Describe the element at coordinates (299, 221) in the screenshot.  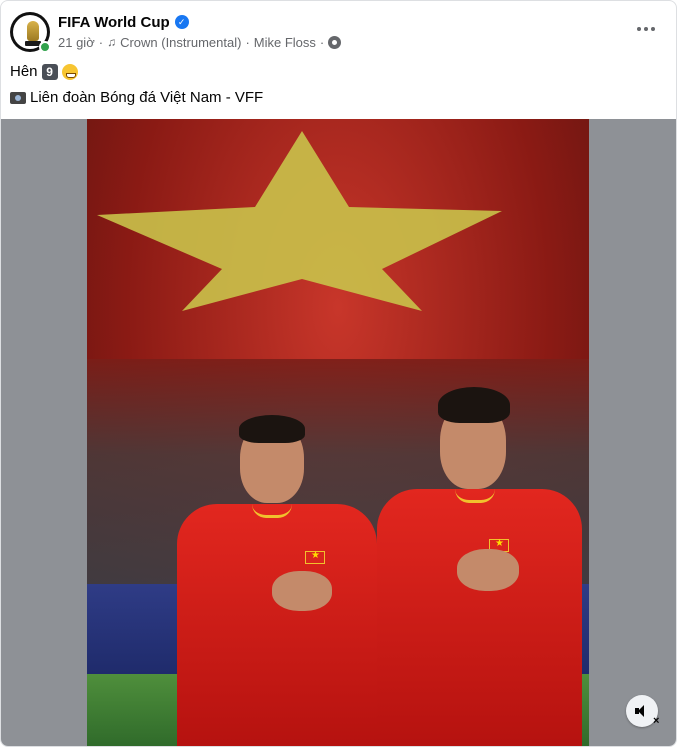
I see `flag-star-graphic` at that location.